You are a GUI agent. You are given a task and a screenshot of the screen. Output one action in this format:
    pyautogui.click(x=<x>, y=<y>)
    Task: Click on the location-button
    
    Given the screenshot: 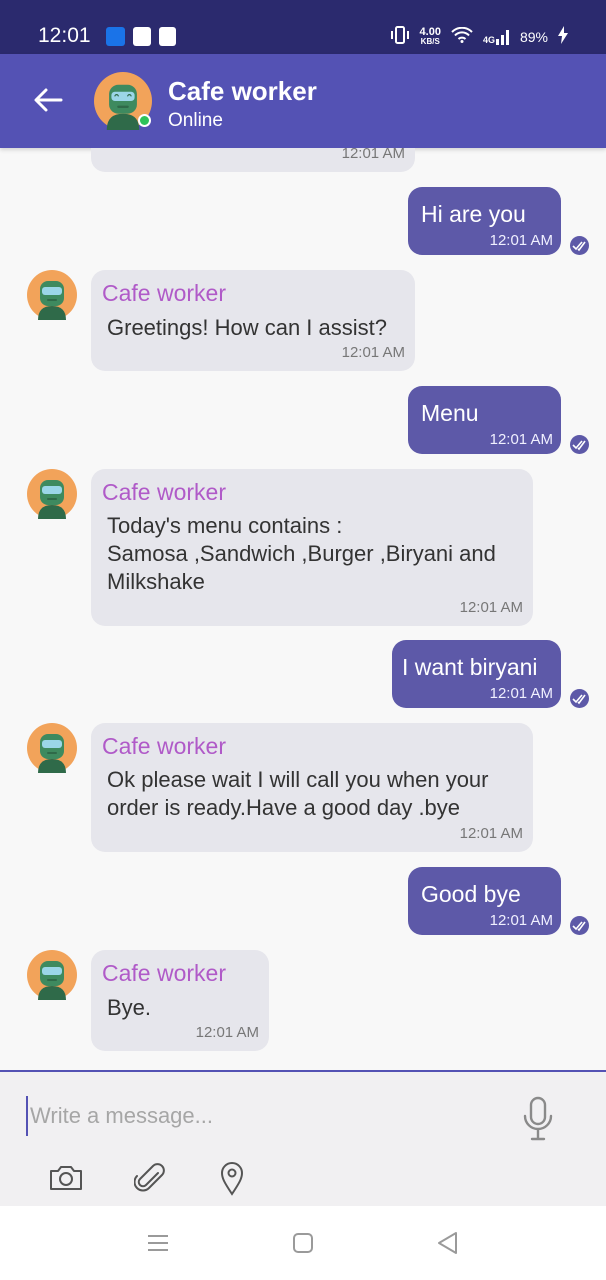 What is the action you would take?
    pyautogui.click(x=232, y=1178)
    